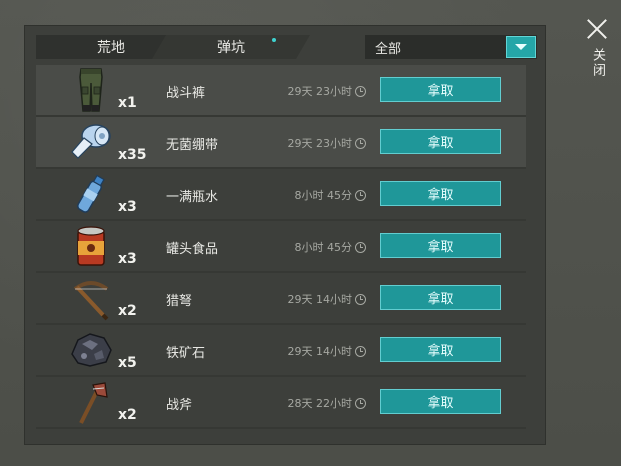 The width and height of the screenshot is (621, 466). I want to click on chevron-down-icon, so click(521, 47).